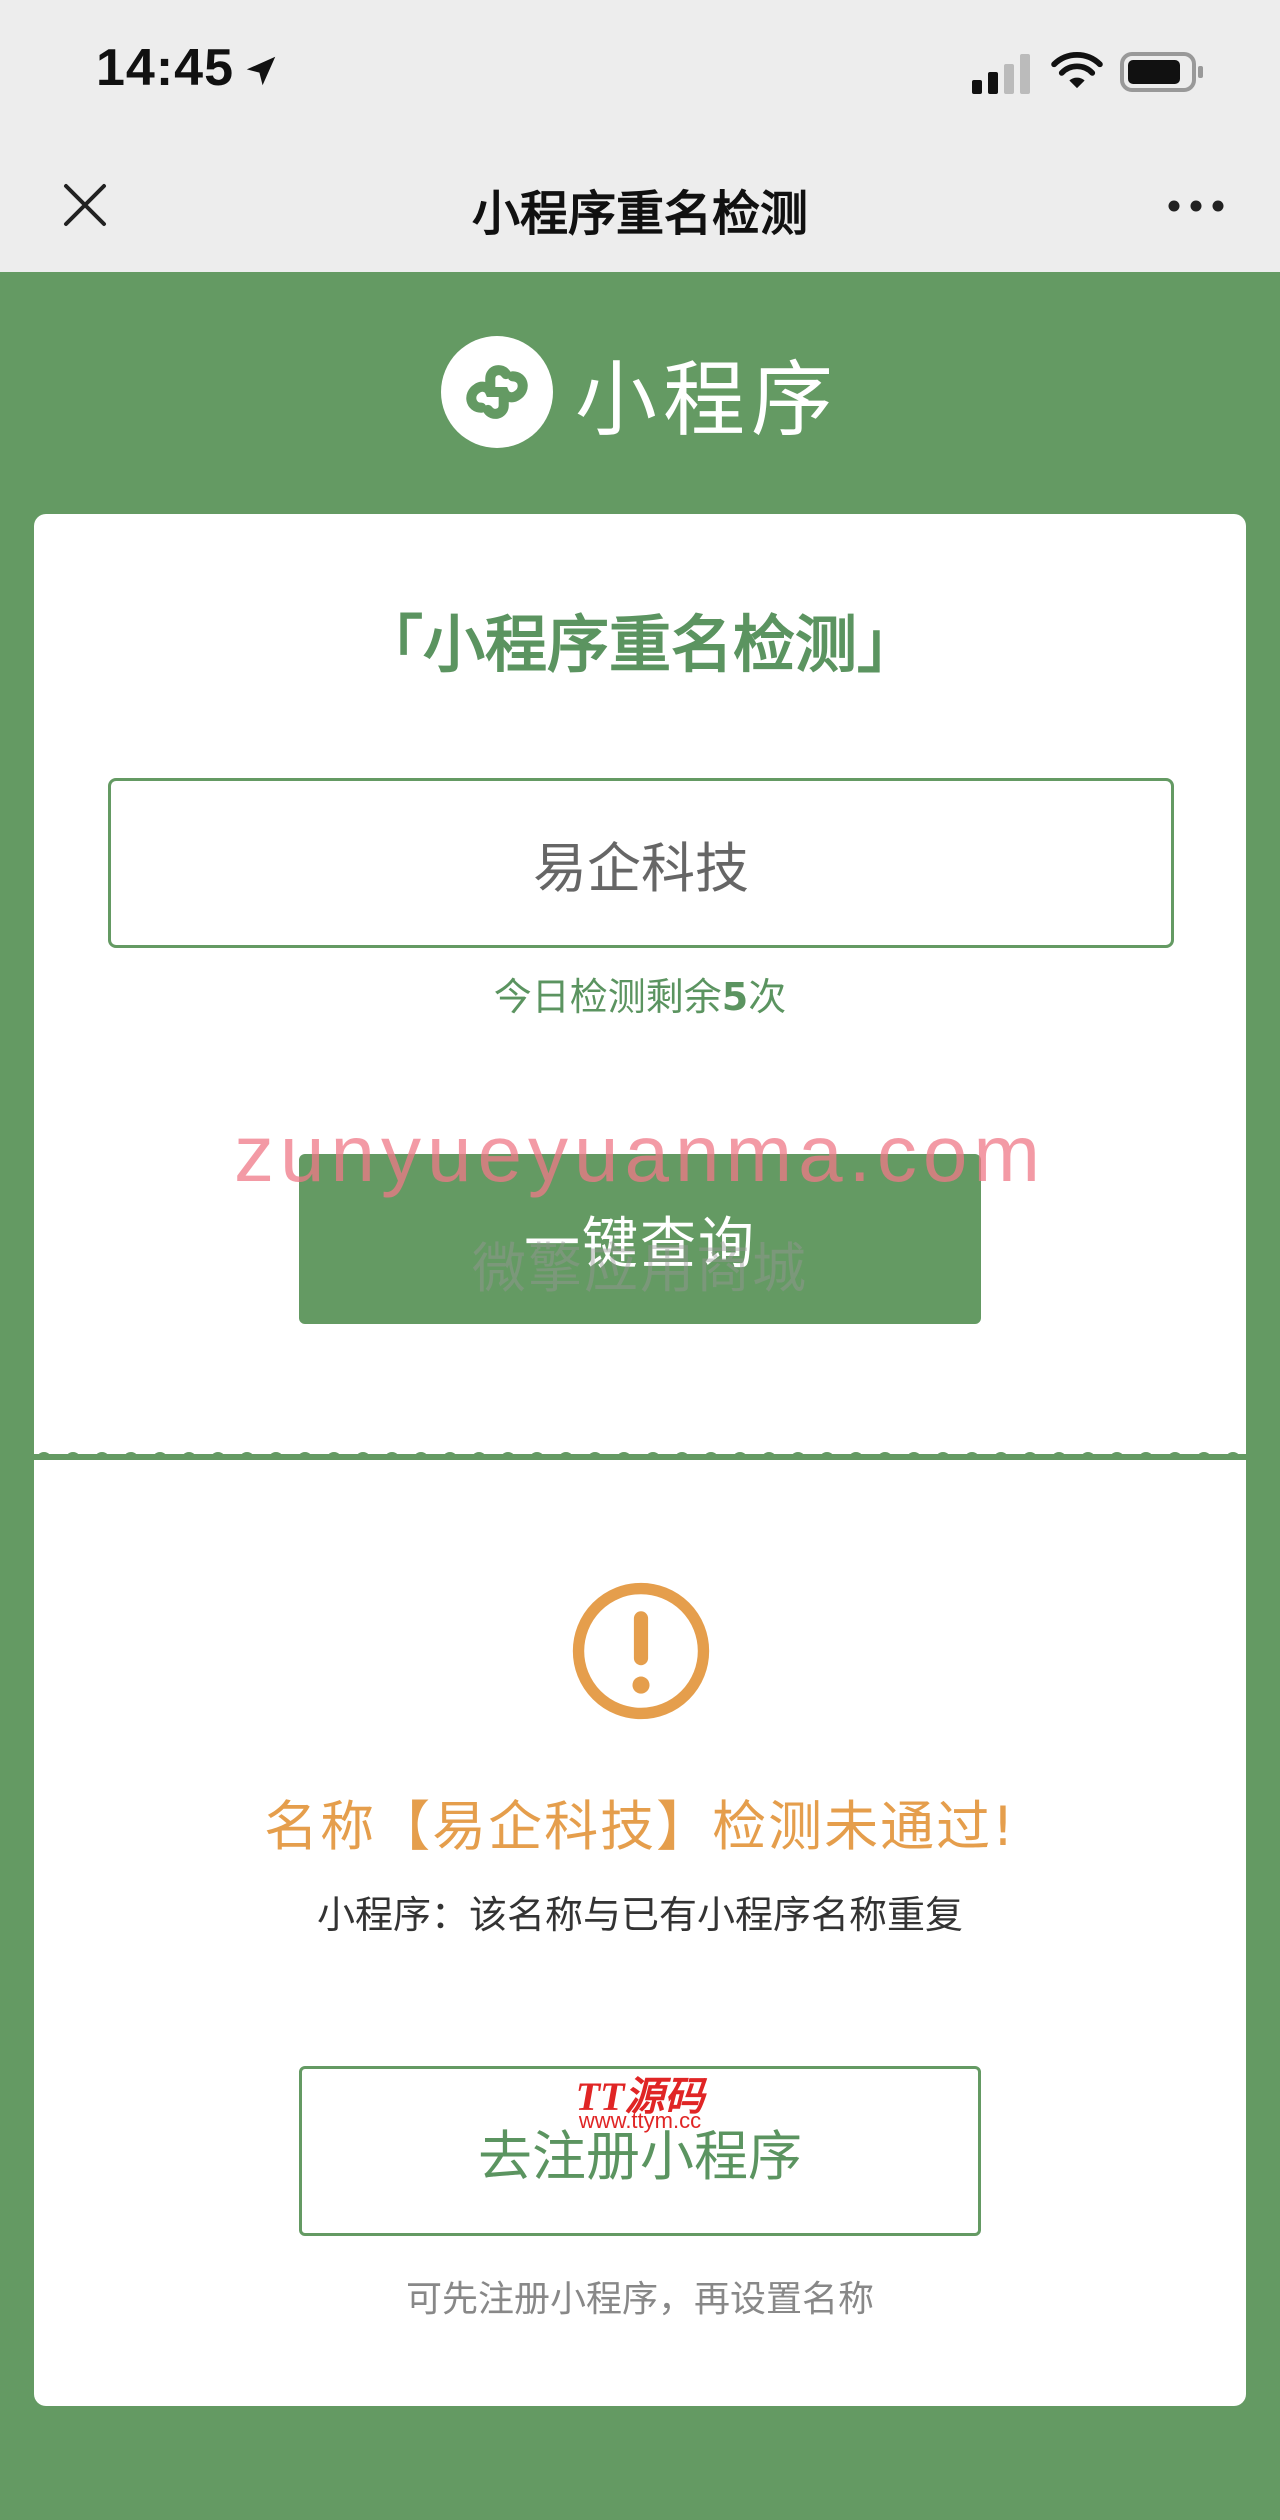  What do you see at coordinates (639, 214) in the screenshot?
I see `page-title: 小程序重名检测` at bounding box center [639, 214].